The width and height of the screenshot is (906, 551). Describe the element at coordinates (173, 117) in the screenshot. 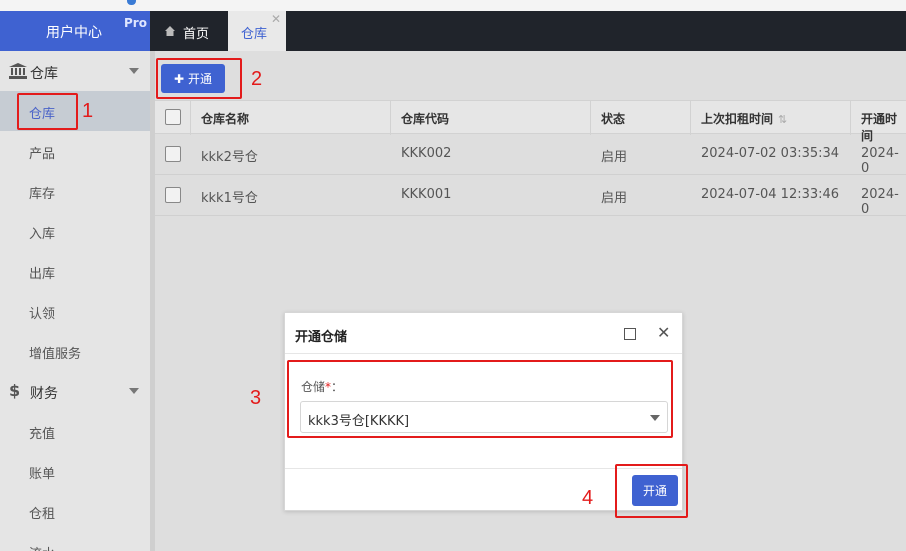

I see `select-all-checkbox` at that location.